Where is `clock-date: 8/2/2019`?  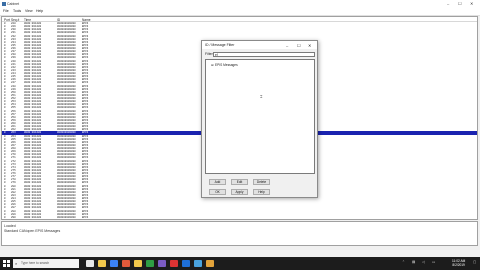 clock-date: 8/2/2019 is located at coordinates (458, 265).